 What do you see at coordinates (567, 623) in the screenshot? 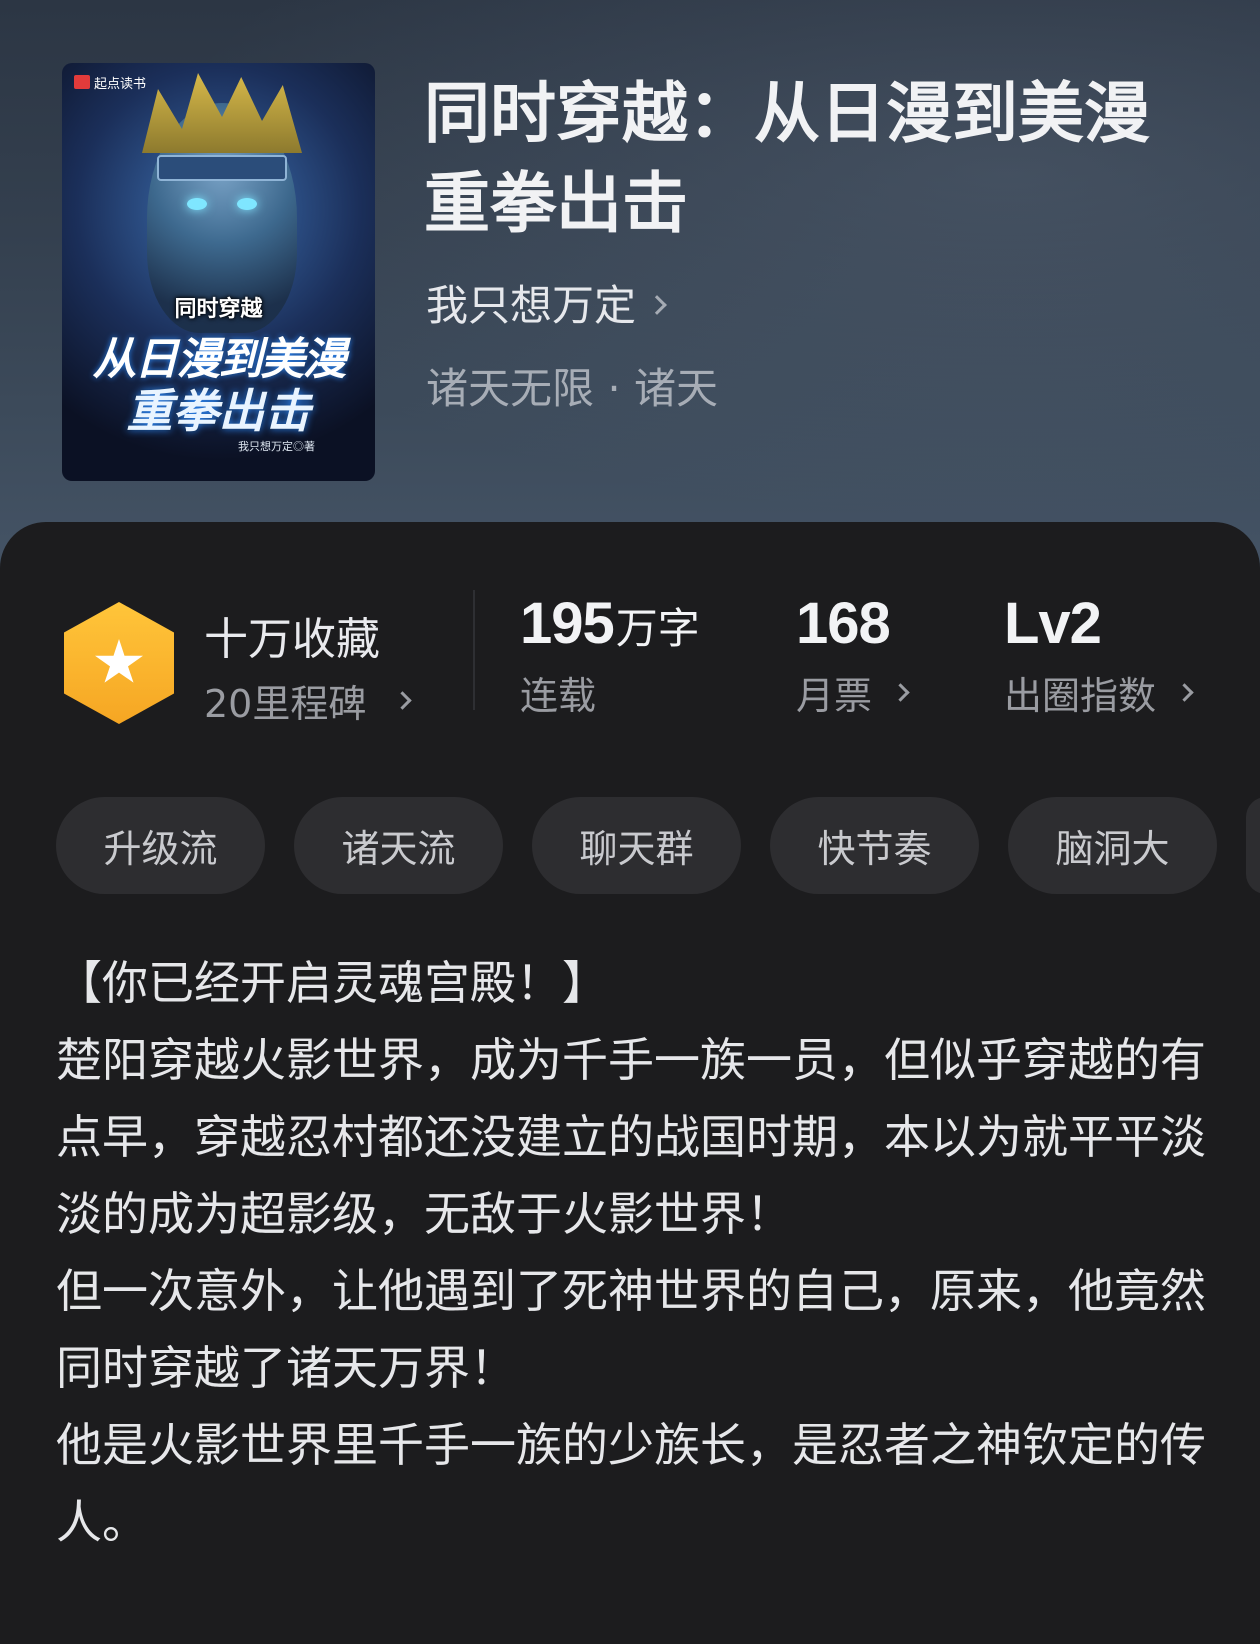
I see `word-count-value: 195` at bounding box center [567, 623].